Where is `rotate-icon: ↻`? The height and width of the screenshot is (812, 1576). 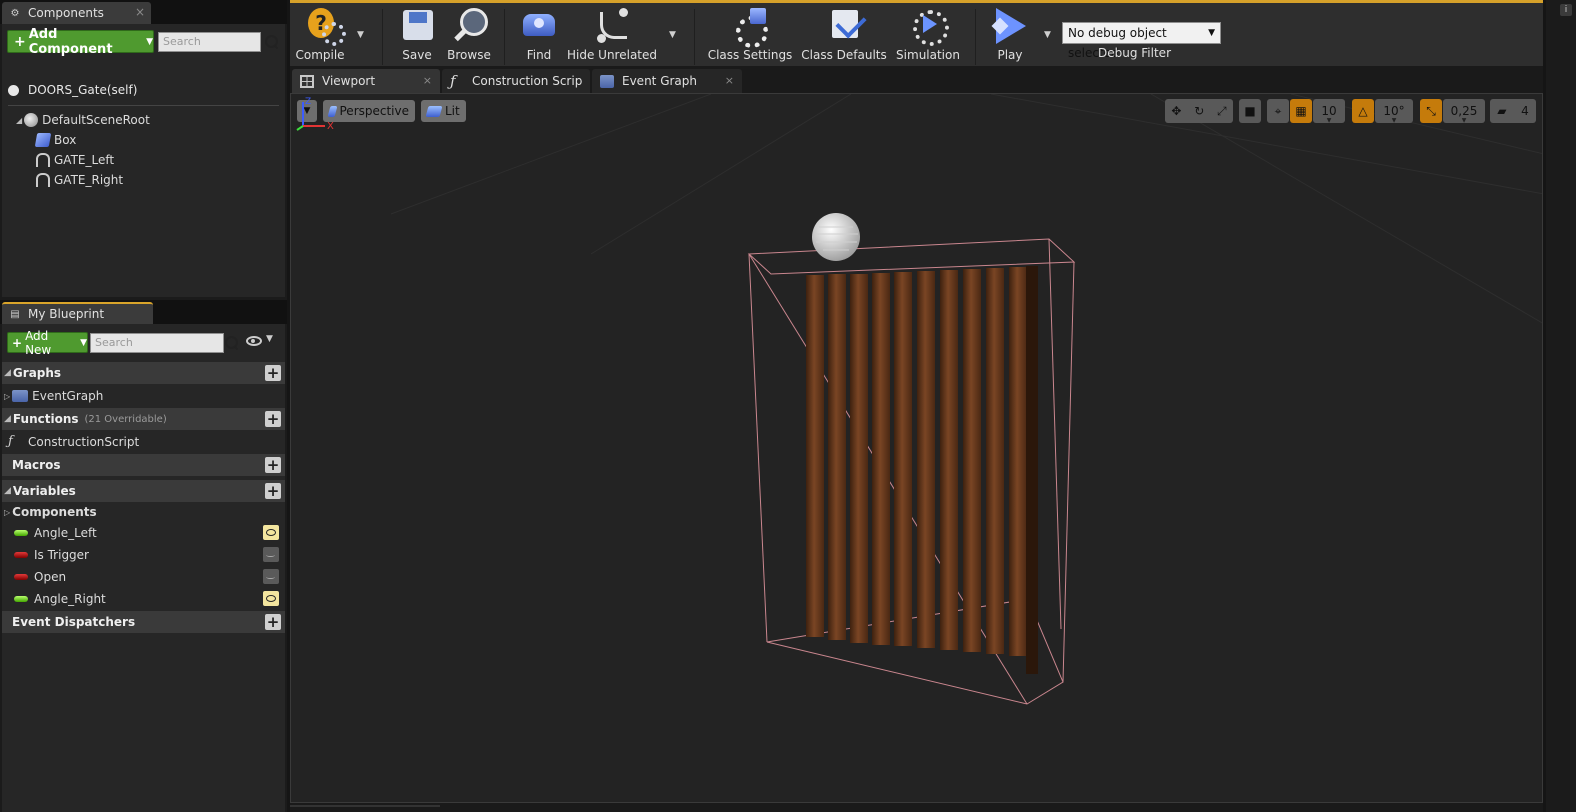
rotate-icon: ↻ is located at coordinates (1199, 111).